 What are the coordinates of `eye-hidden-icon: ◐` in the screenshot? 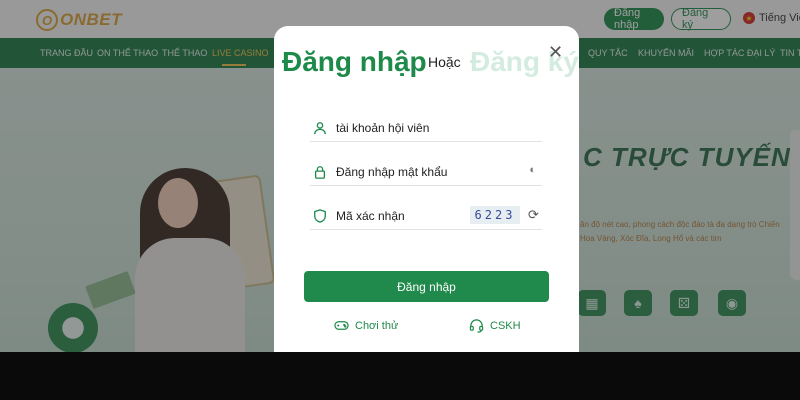 It's located at (532, 170).